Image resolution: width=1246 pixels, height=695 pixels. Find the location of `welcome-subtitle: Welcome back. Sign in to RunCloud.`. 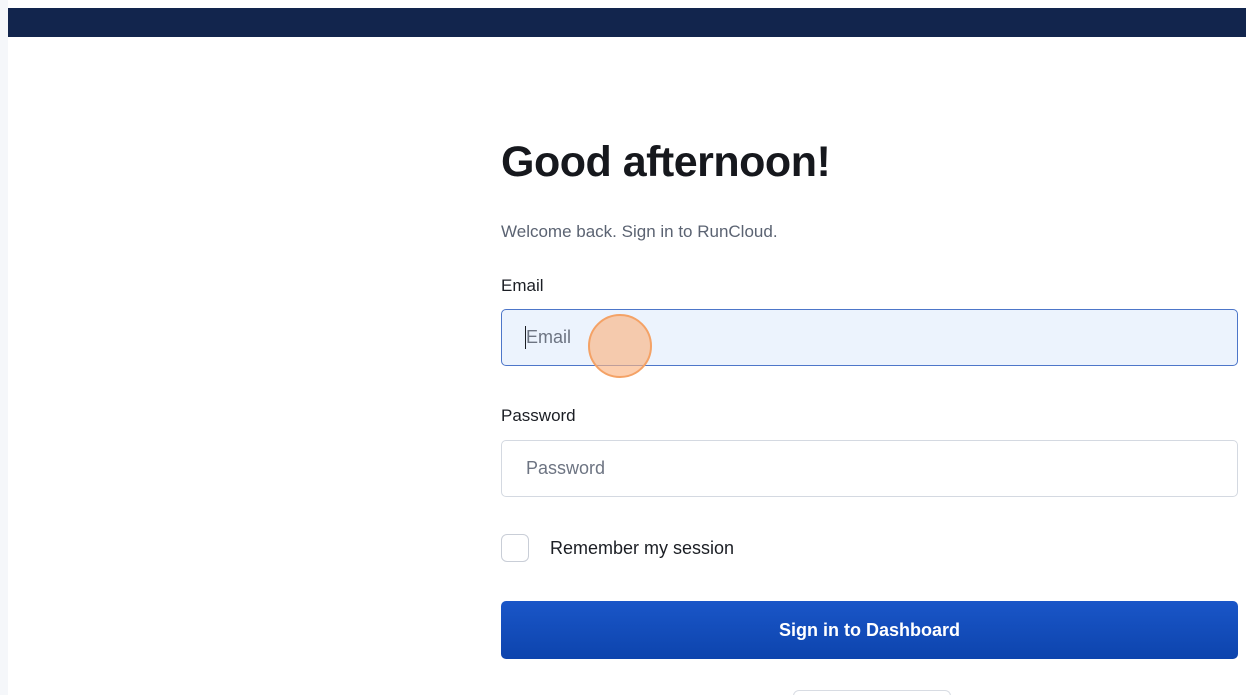

welcome-subtitle: Welcome back. Sign in to RunCloud. is located at coordinates (639, 231).